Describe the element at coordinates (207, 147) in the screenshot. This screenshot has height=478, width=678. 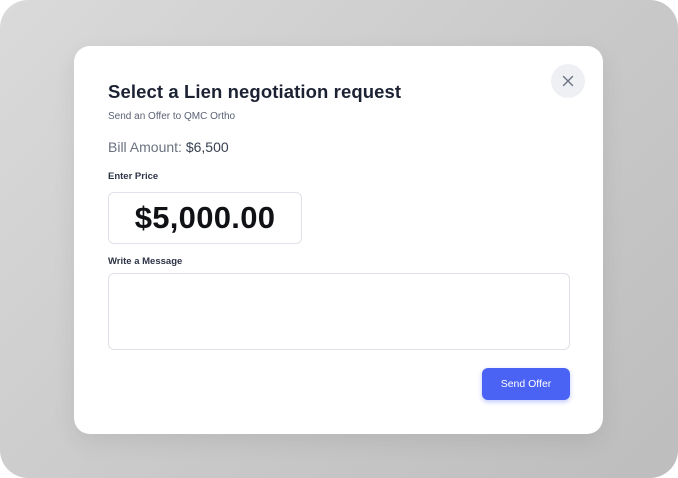
I see `bill-amount-value: $6,500` at that location.